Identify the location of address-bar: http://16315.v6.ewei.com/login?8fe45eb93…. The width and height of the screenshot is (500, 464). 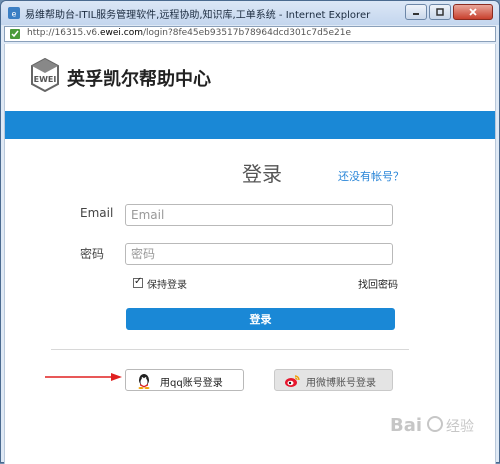
(250, 34).